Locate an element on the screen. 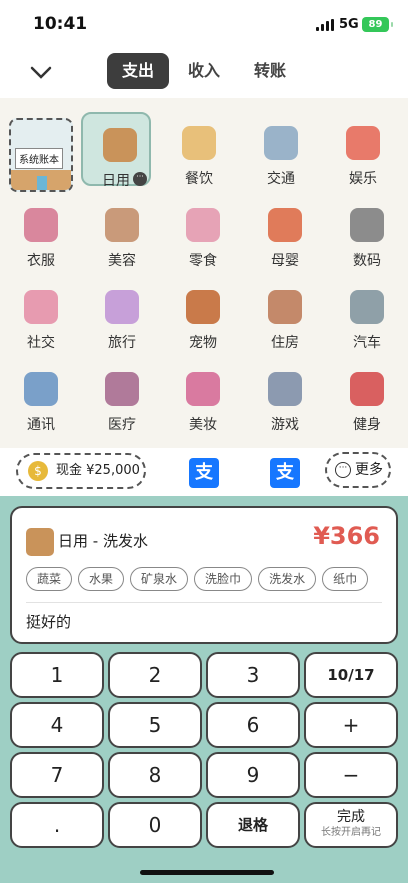  category-13: 住房 is located at coordinates (283, 313).